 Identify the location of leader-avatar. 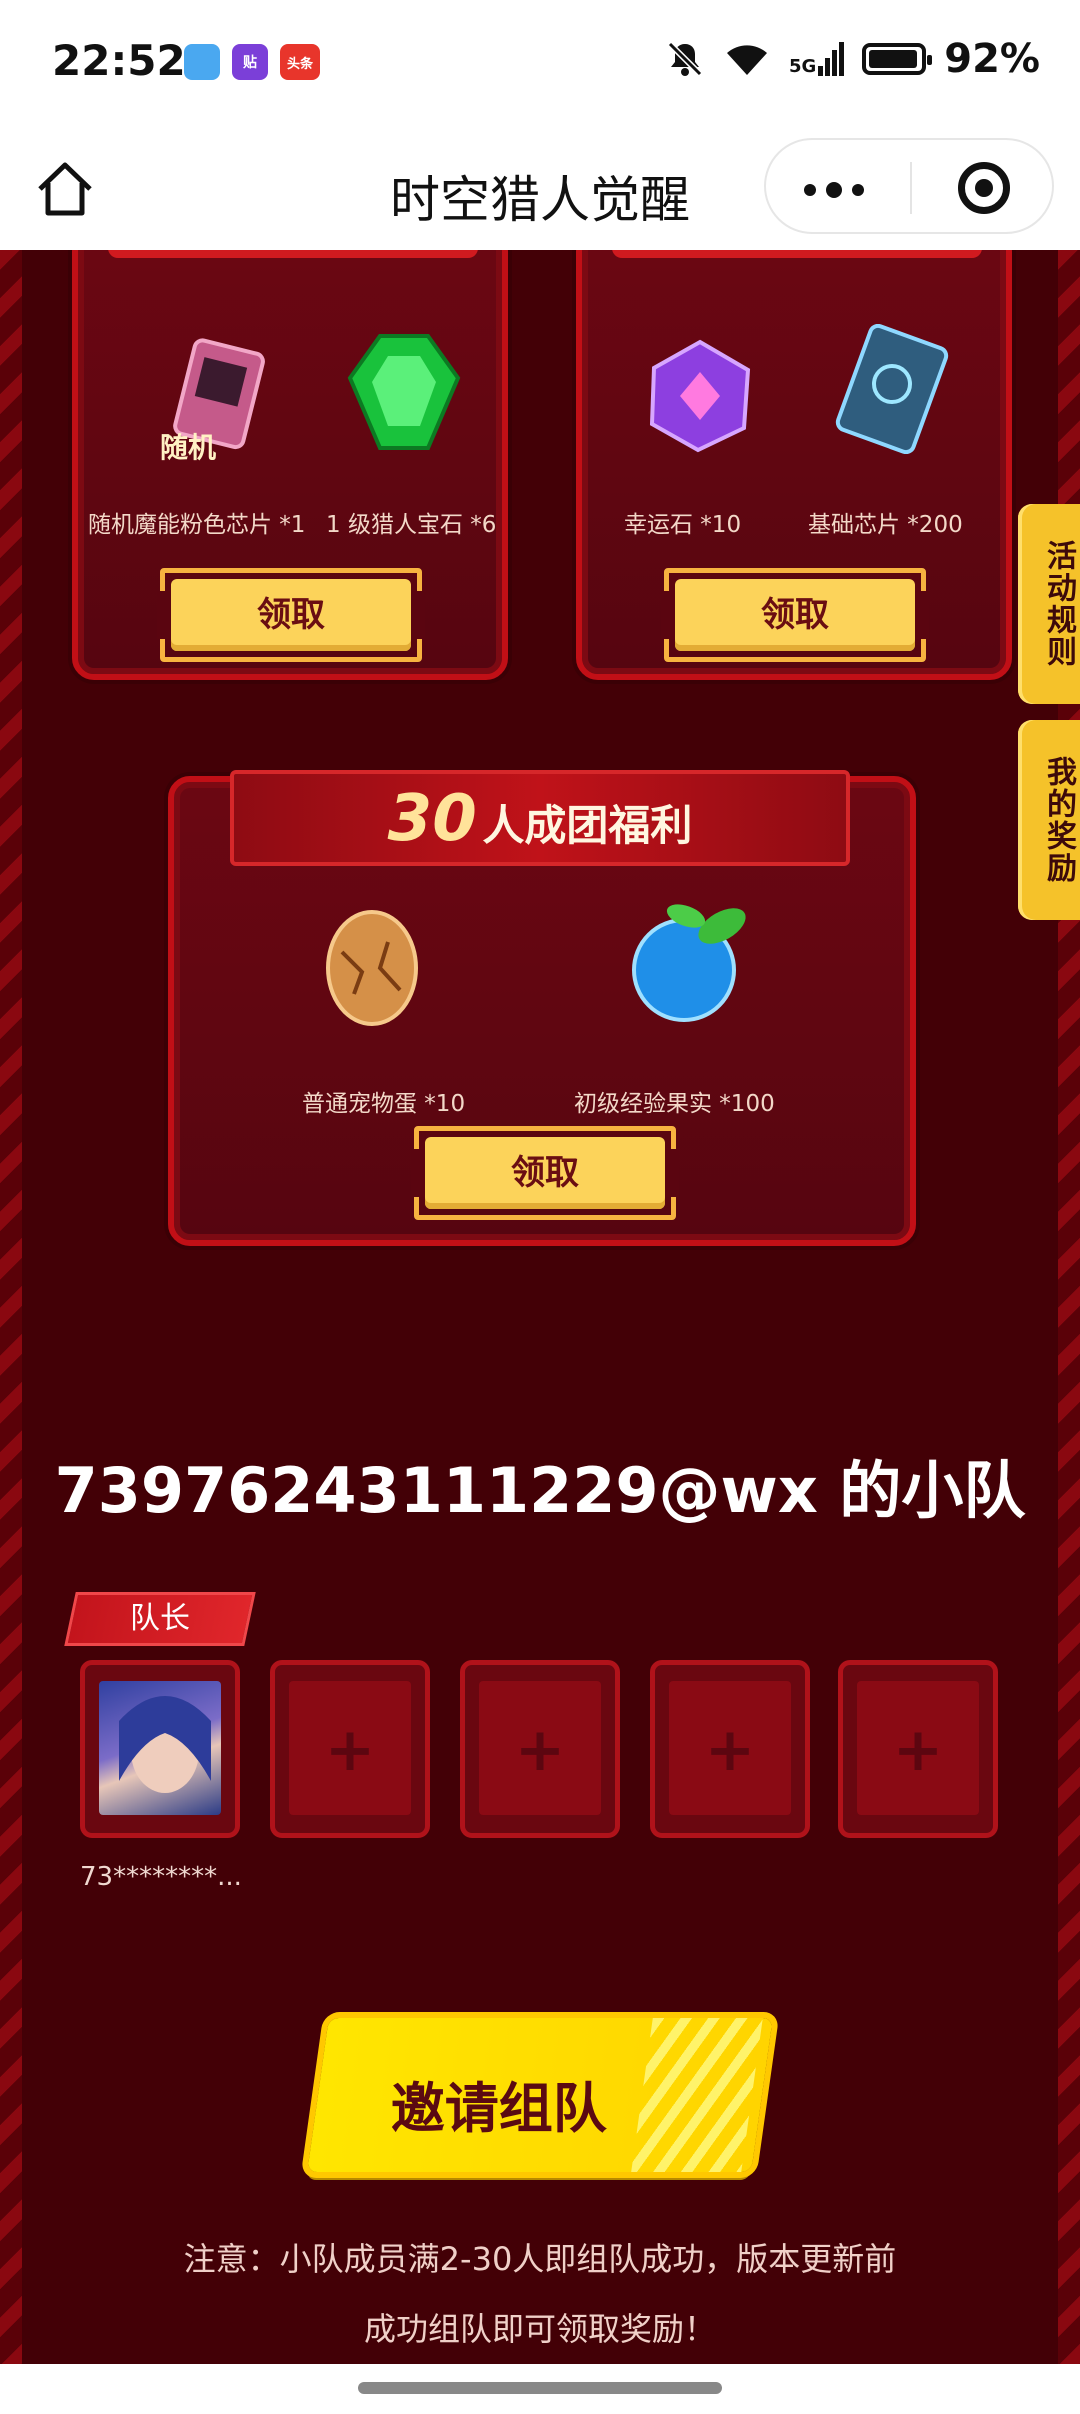
(160, 1748).